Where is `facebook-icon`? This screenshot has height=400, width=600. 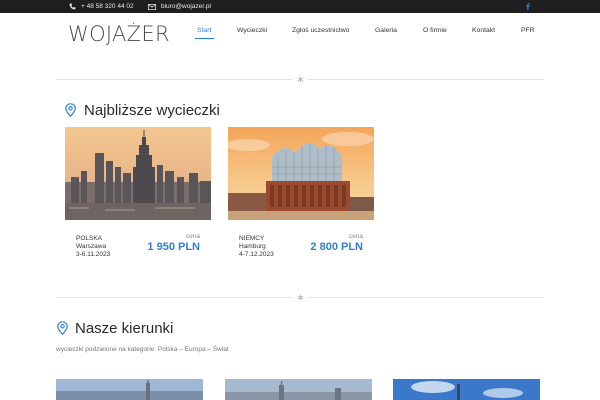
facebook-icon is located at coordinates (528, 6).